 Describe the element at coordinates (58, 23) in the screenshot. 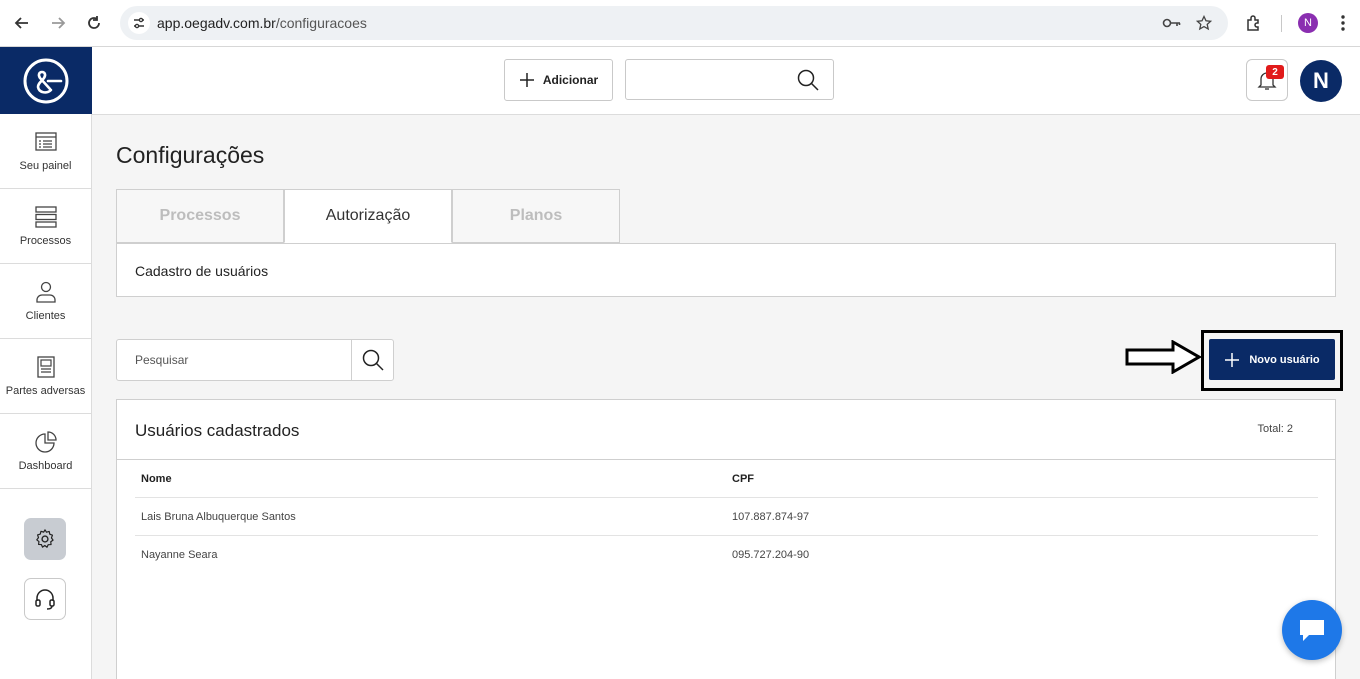

I see `forward-arrow-icon` at that location.